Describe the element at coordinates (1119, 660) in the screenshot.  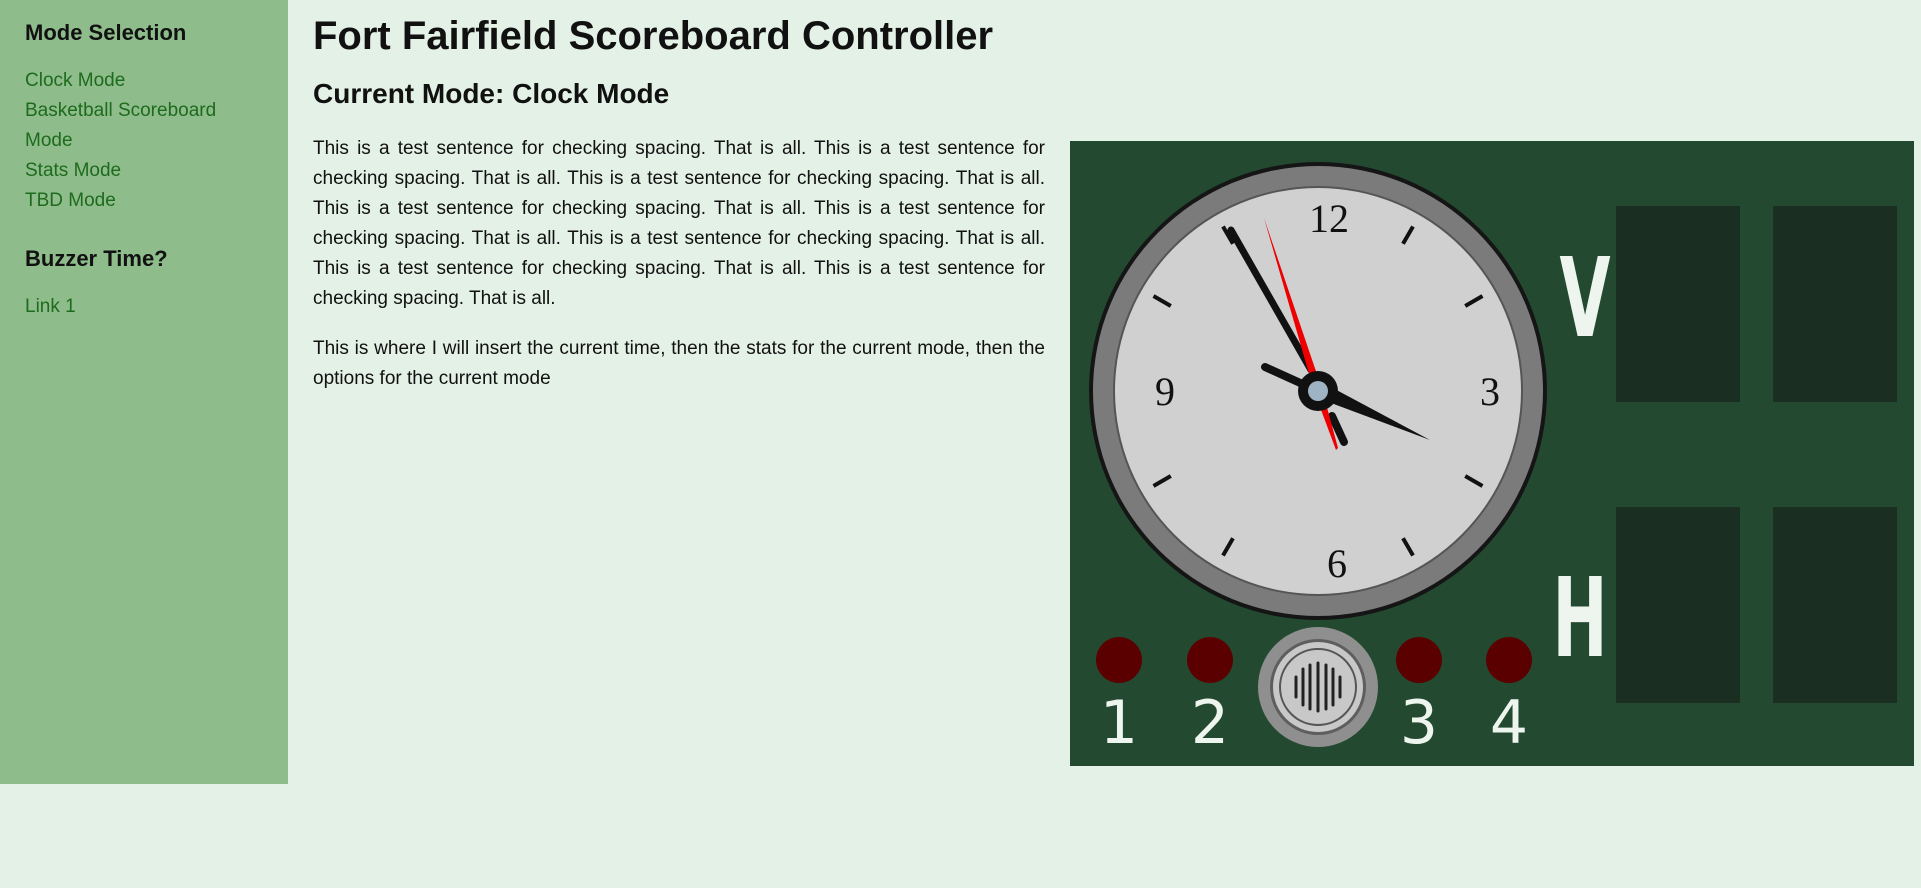
I see `period-1-light` at that location.